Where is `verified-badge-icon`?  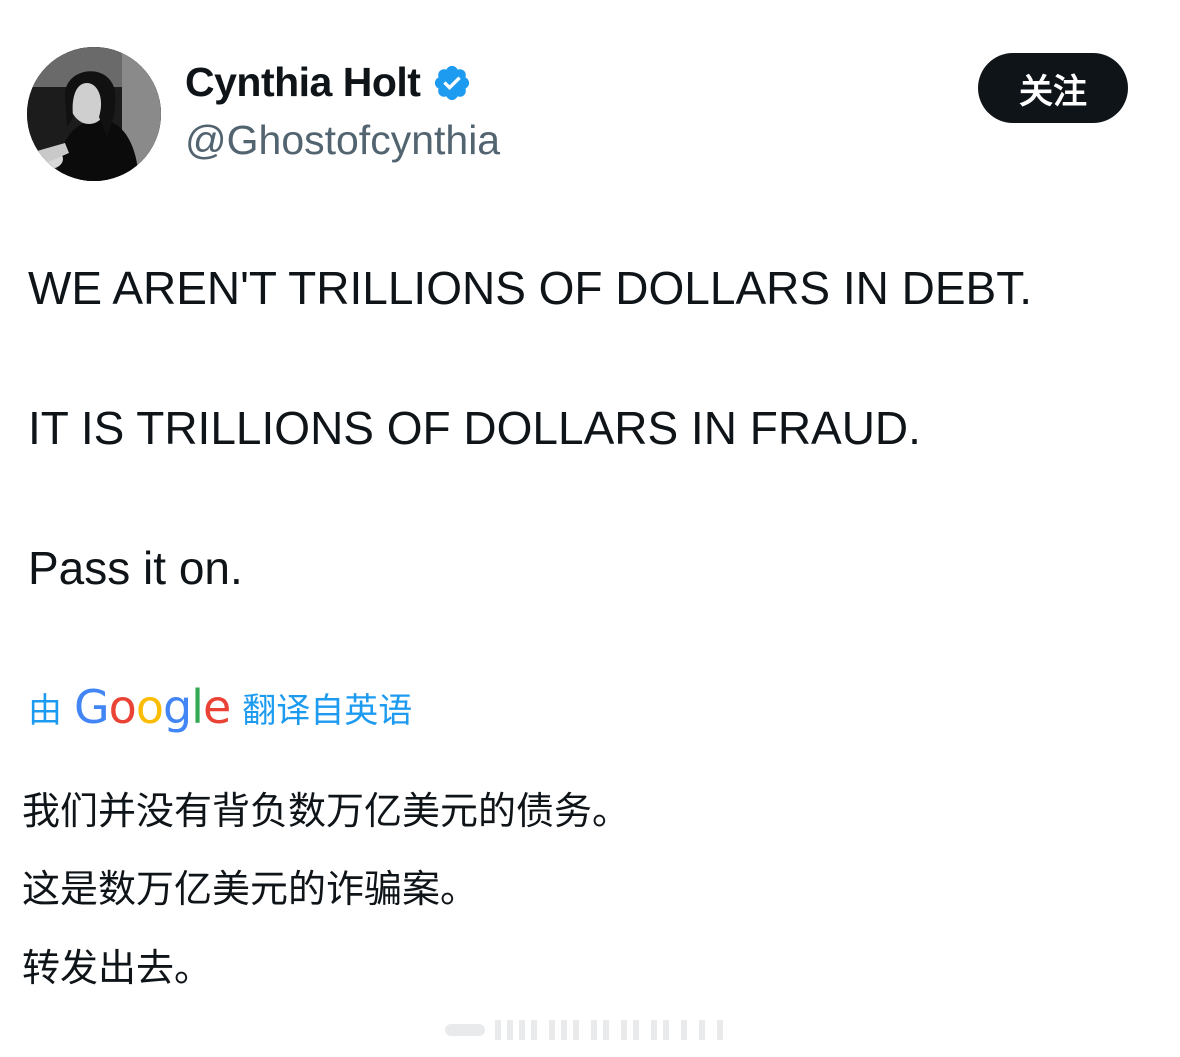
verified-badge-icon is located at coordinates (452, 82).